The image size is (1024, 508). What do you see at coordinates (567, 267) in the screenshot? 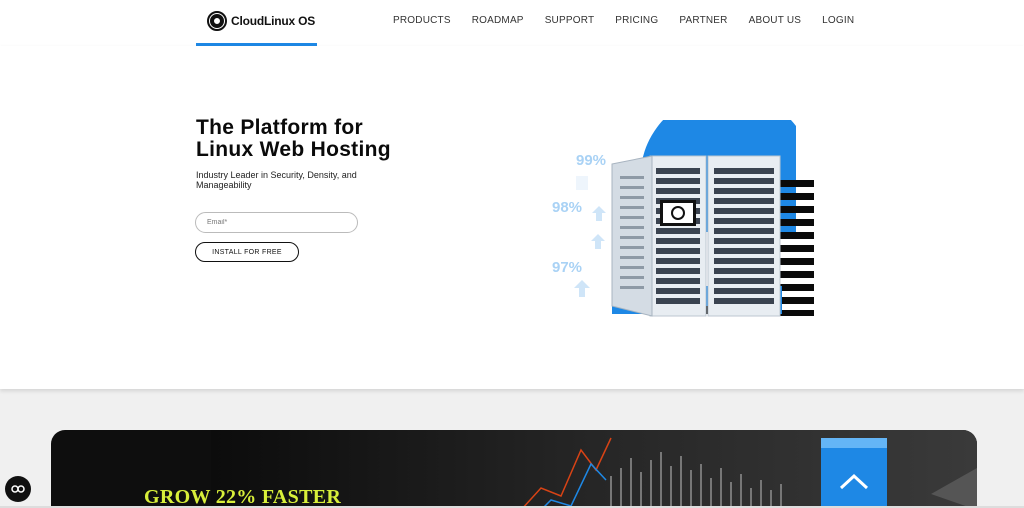
I see `percent-97-label: 97%` at bounding box center [567, 267].